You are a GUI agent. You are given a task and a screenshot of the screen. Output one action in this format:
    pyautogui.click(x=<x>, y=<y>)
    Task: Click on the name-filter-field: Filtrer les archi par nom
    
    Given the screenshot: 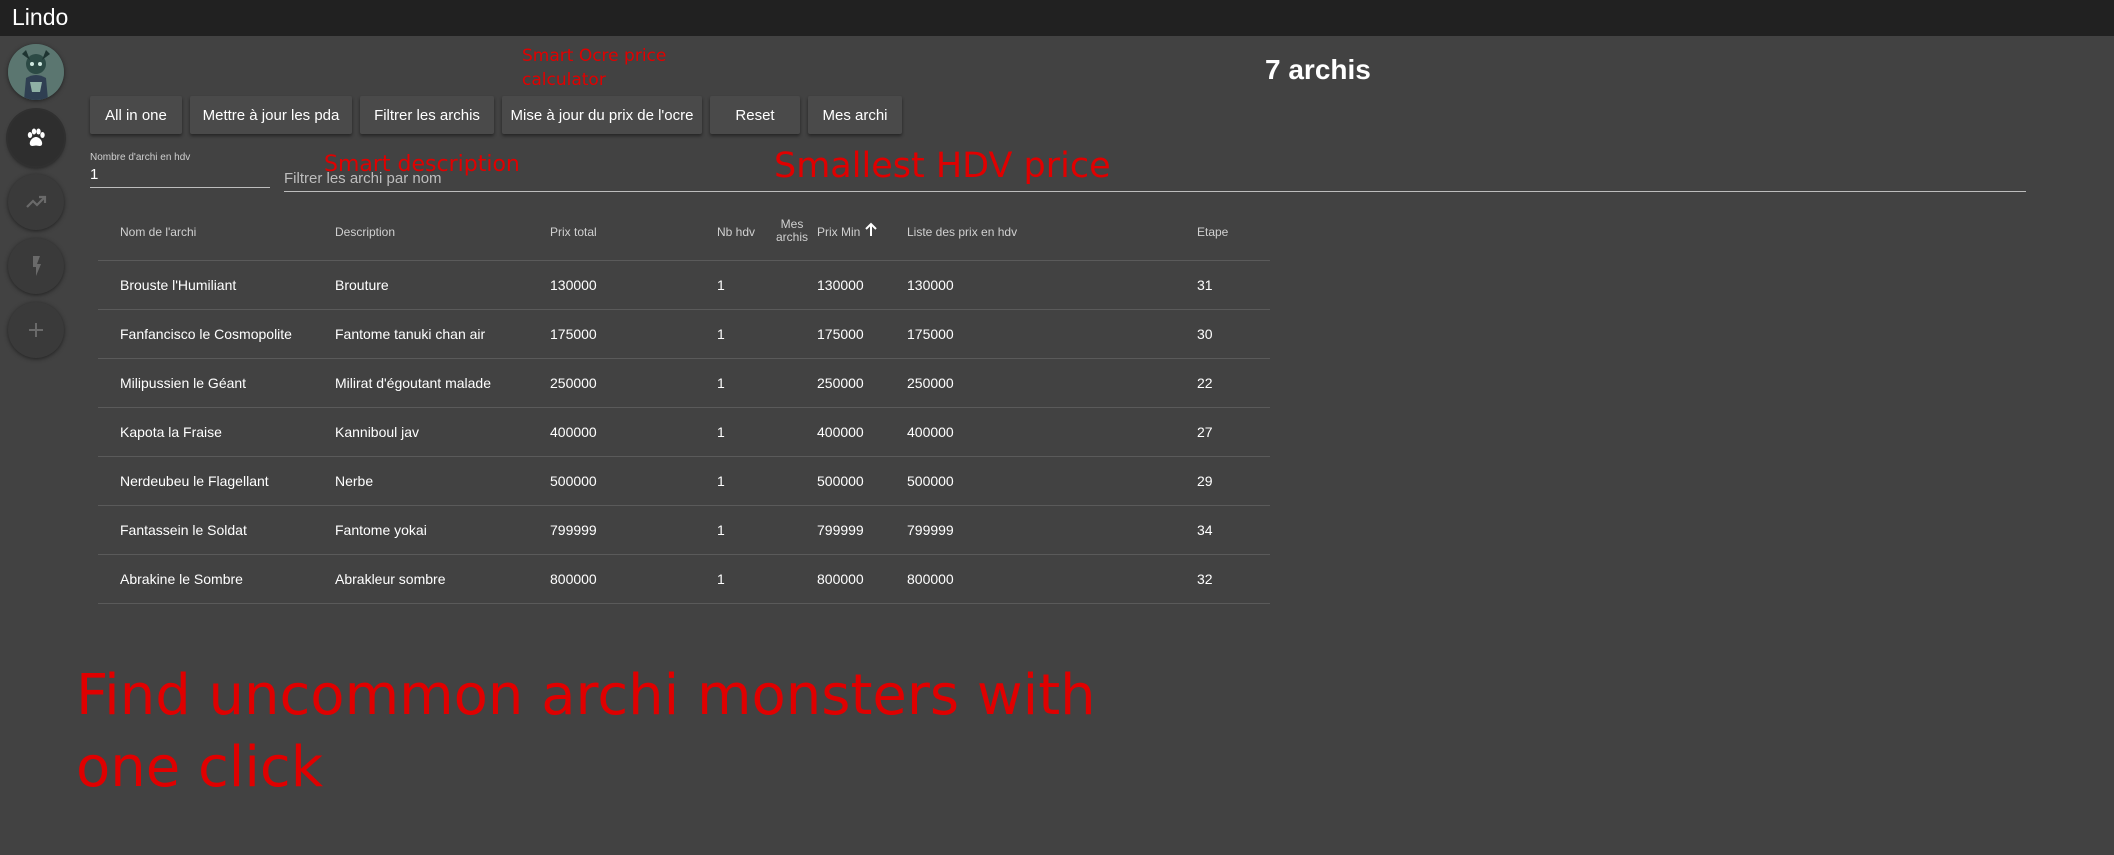 What is the action you would take?
    pyautogui.click(x=1155, y=181)
    